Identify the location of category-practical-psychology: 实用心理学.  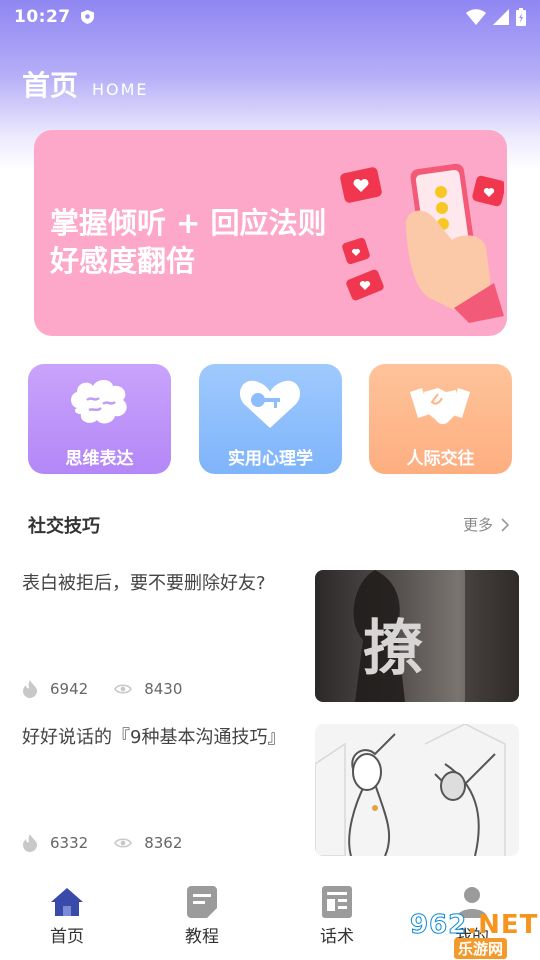
(270, 419).